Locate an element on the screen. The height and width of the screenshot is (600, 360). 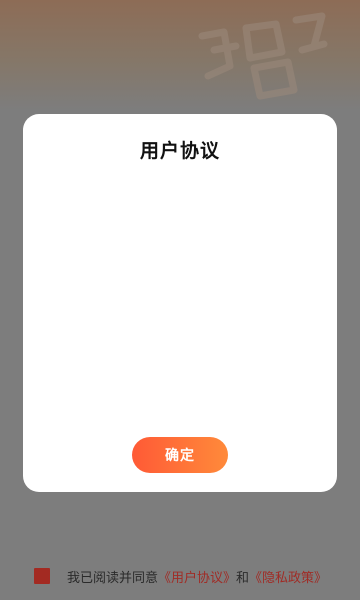
confirm-button: 确定 is located at coordinates (180, 455).